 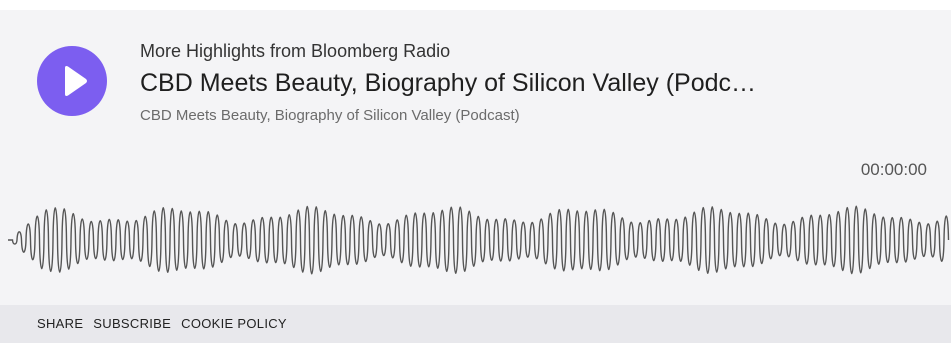 I want to click on player-footer: SHARE SUBSCRIBE COOKIE POLICY, so click(x=475, y=324).